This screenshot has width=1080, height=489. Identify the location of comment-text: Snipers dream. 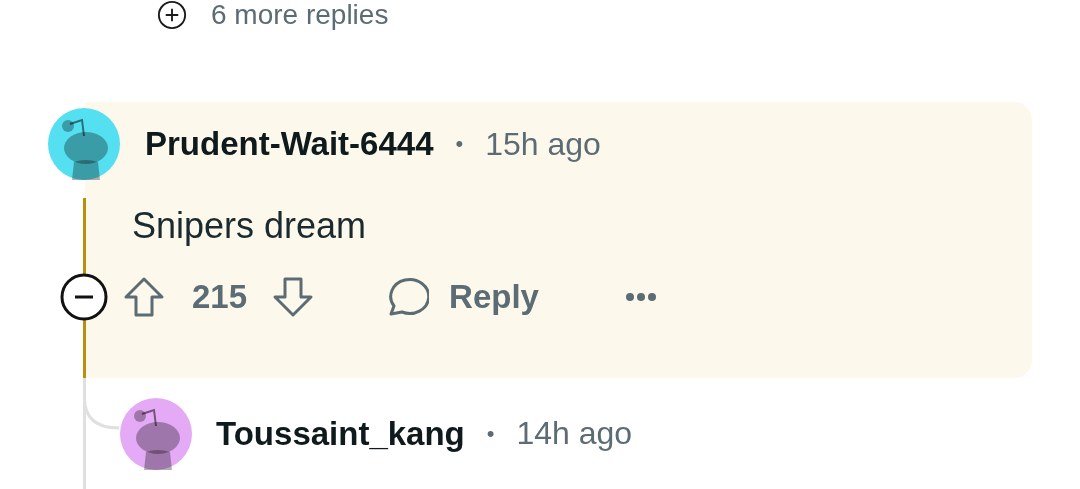
(250, 226).